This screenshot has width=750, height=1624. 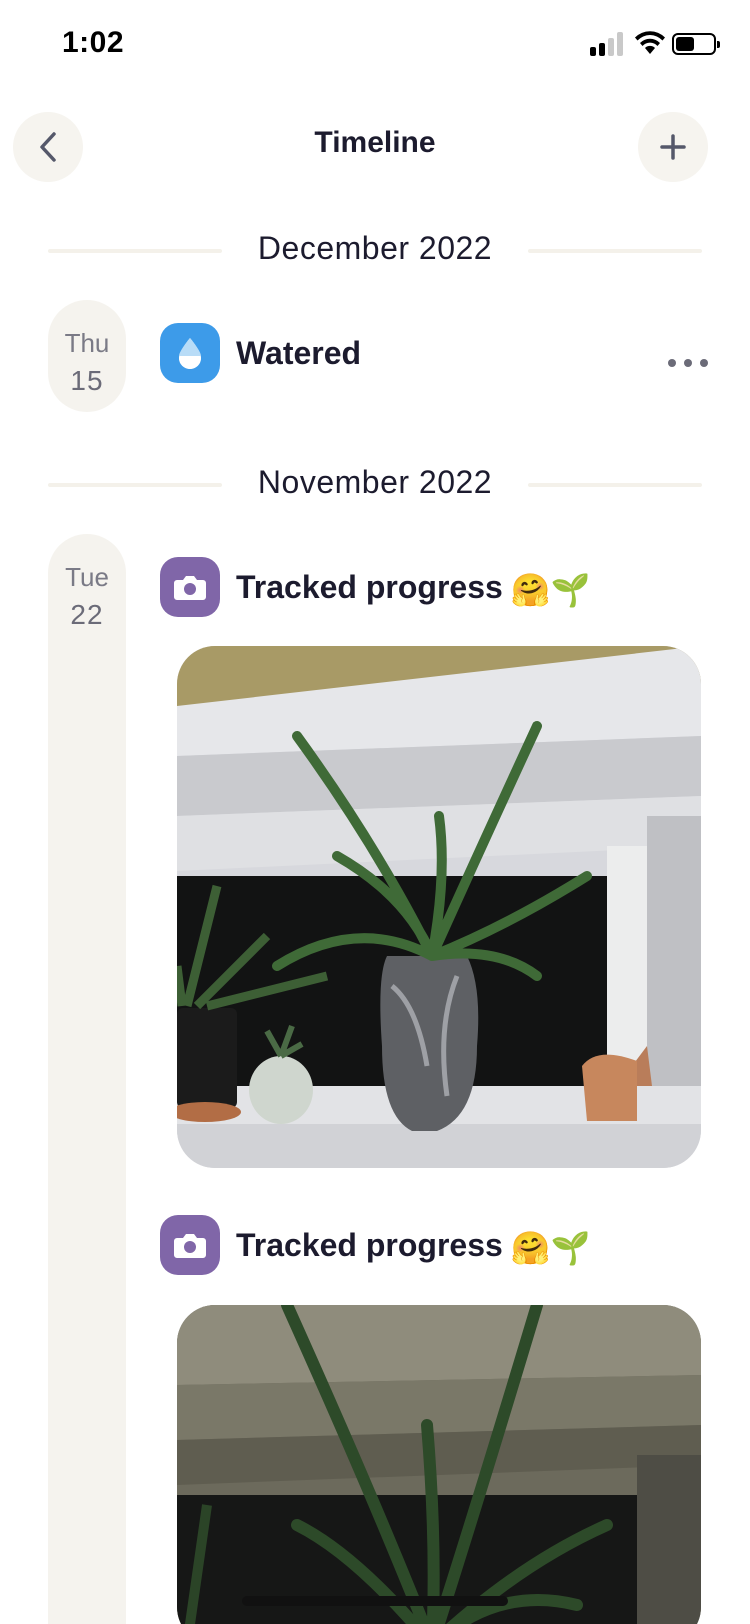 What do you see at coordinates (696, 44) in the screenshot?
I see `battery-icon` at bounding box center [696, 44].